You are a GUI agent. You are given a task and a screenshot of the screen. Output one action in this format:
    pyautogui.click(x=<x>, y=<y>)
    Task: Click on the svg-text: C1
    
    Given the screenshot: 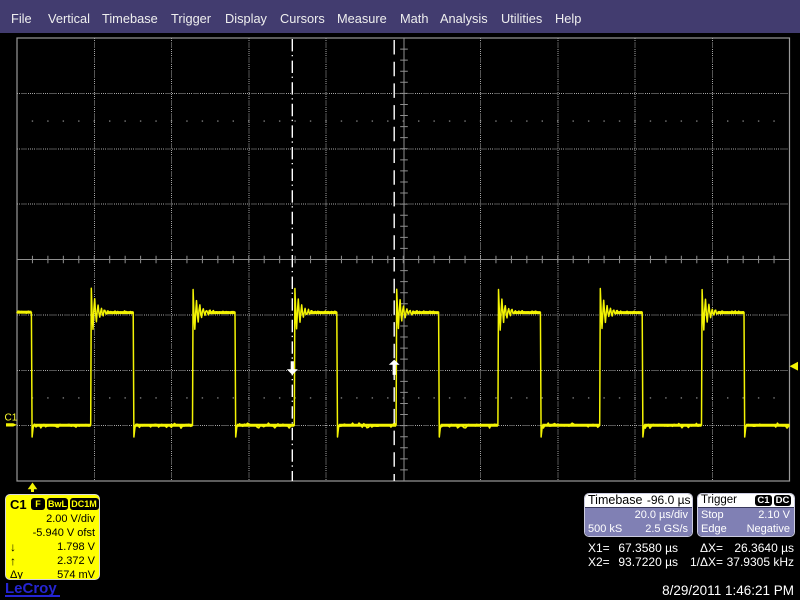 What is the action you would take?
    pyautogui.click(x=11, y=418)
    